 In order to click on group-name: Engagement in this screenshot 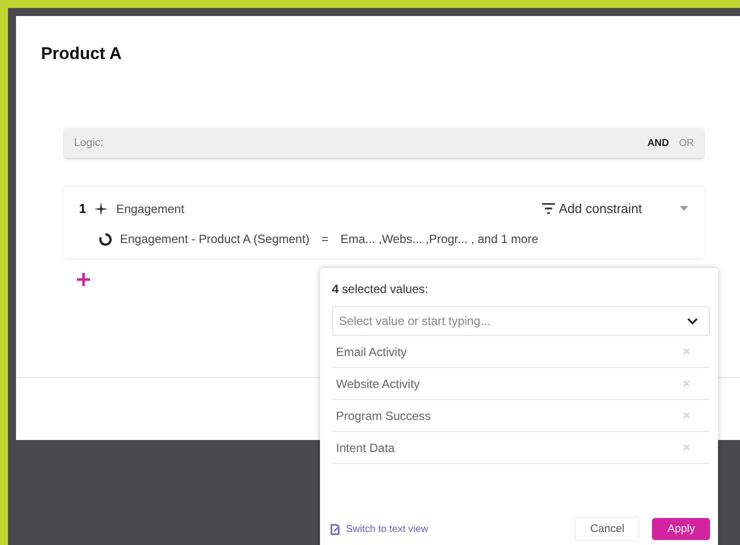, I will do `click(150, 209)`.